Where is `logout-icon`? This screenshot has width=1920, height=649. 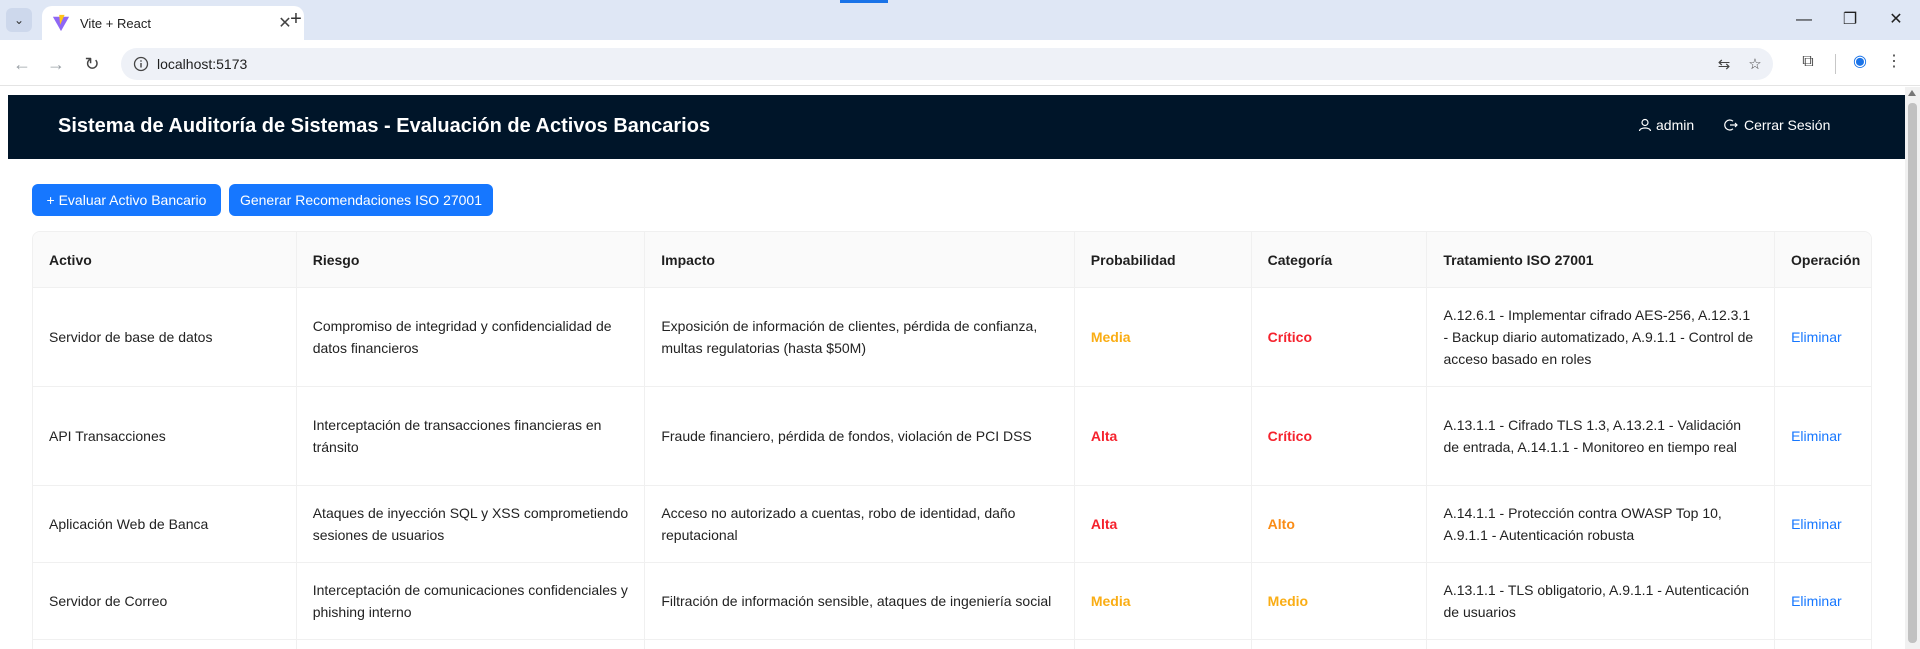 logout-icon is located at coordinates (1731, 125).